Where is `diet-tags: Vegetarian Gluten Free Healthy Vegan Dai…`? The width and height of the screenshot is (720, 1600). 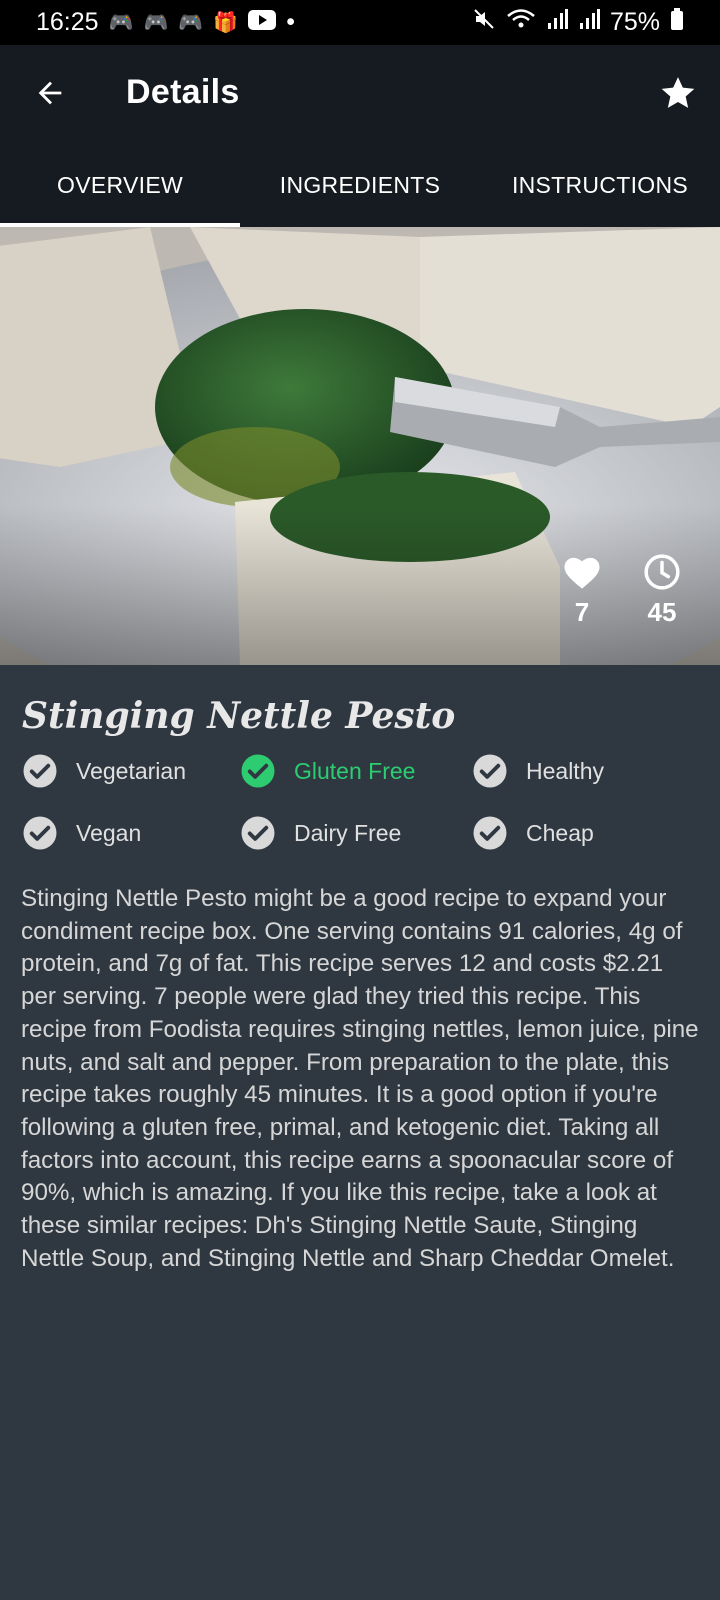
diet-tags: Vegetarian Gluten Free Healthy Vegan Dai… is located at coordinates (367, 802).